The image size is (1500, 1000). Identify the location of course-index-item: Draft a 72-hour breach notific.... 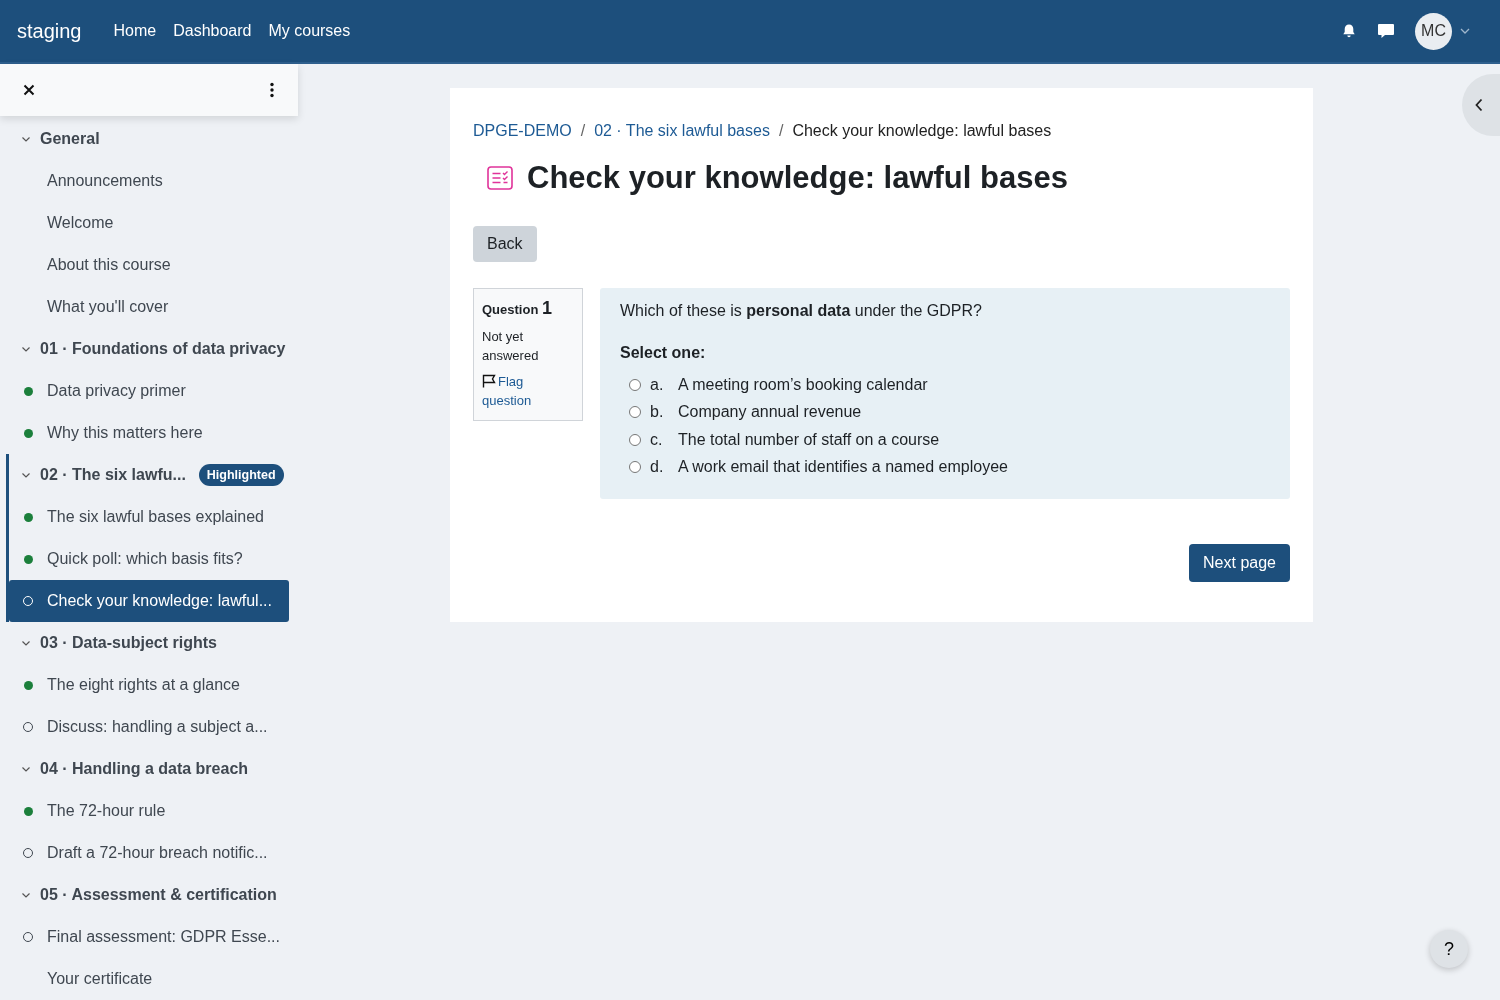
(149, 853).